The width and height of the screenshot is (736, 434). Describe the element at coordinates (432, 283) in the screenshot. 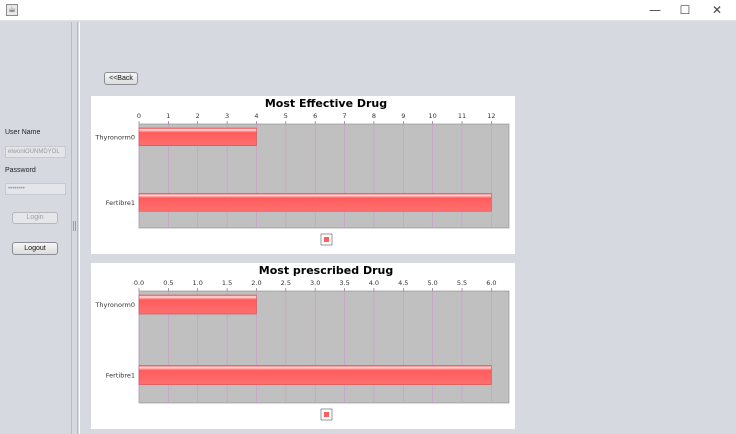

I see `tick-label: 5.0` at that location.